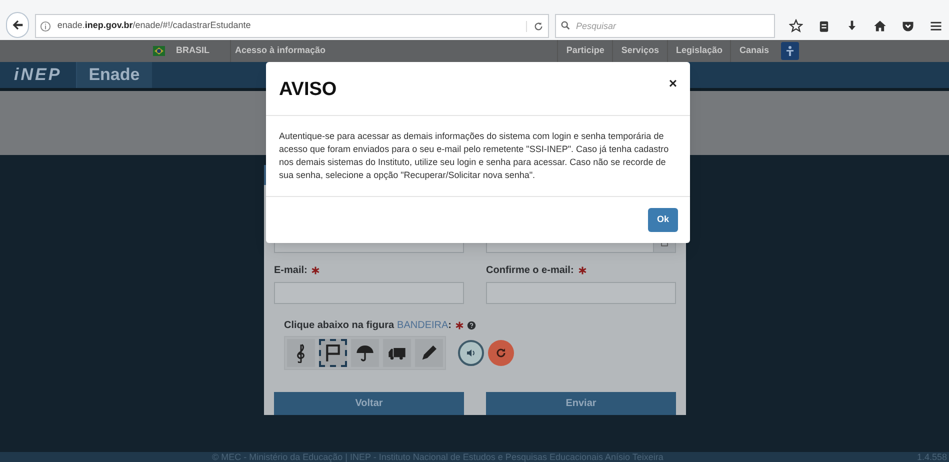  I want to click on refresh-icon, so click(501, 353).